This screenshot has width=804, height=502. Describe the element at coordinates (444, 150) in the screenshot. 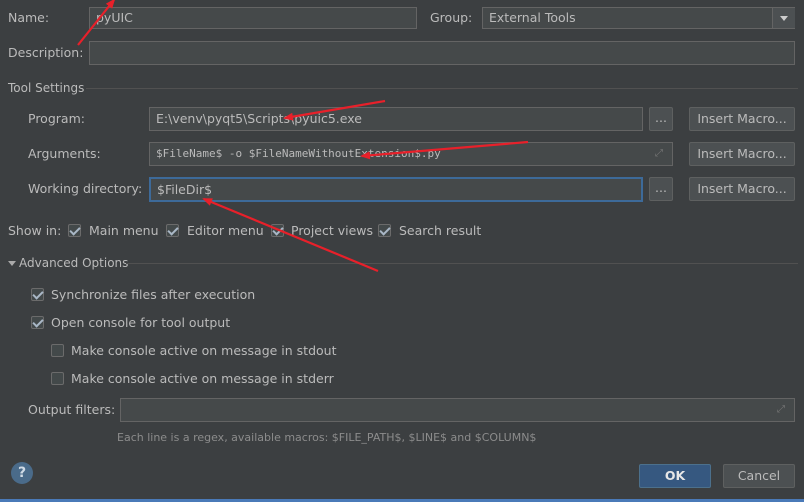

I see `arrow-to-arguments` at that location.